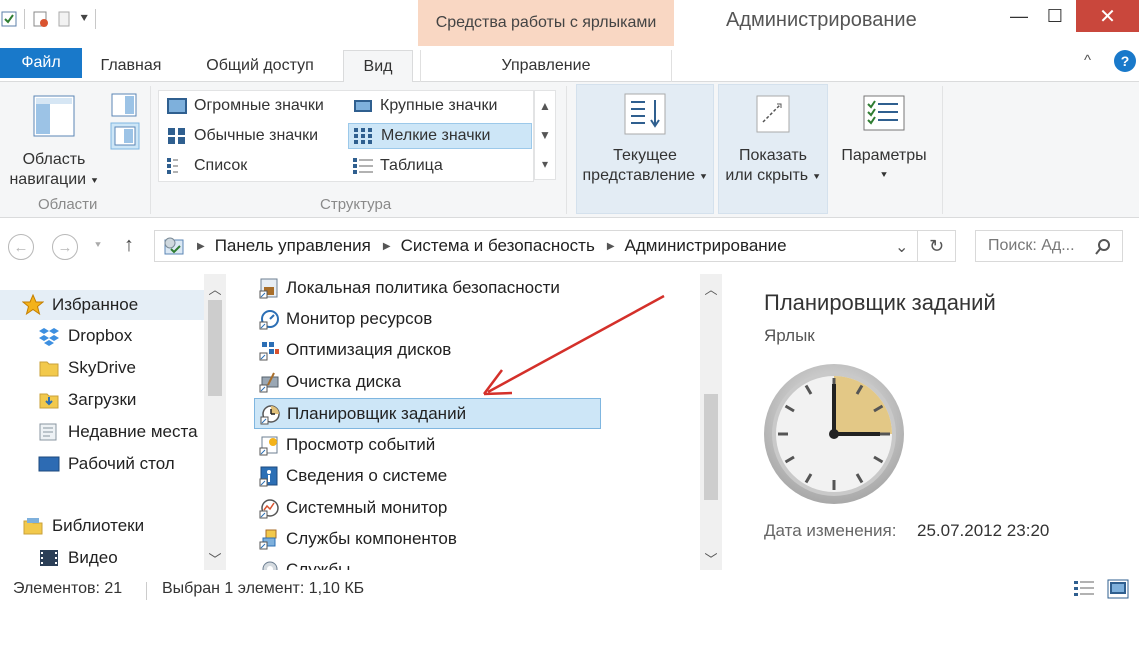 The width and height of the screenshot is (1139, 655). What do you see at coordinates (545, 106) in the screenshot?
I see `gallery-up-icon: ▲` at bounding box center [545, 106].